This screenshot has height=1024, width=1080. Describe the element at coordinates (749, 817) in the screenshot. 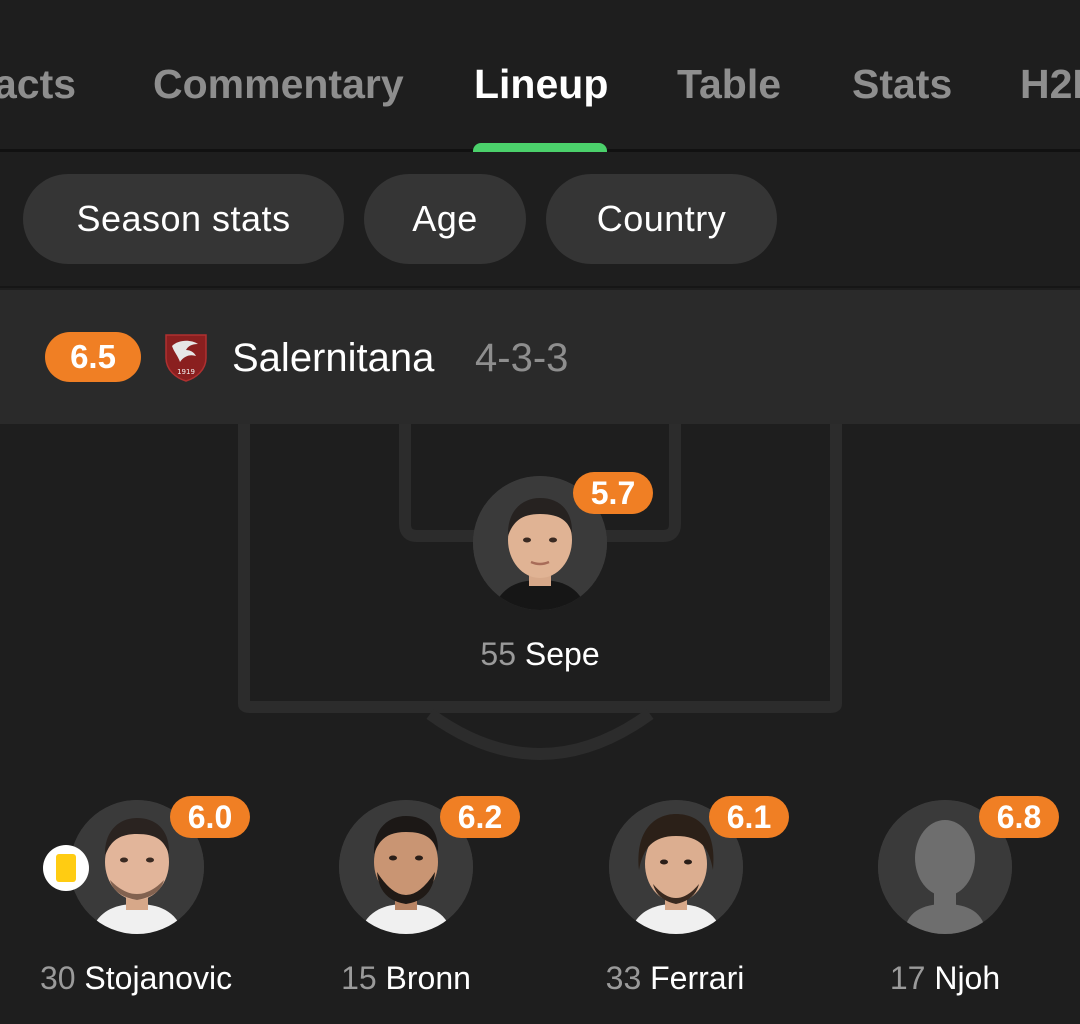

I see `player-rating-badge: 6.1` at that location.